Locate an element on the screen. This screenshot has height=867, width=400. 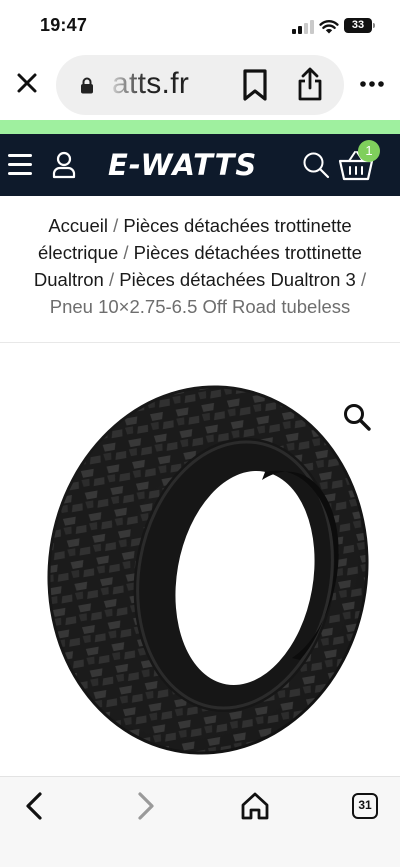
wifi-icon is located at coordinates (329, 27).